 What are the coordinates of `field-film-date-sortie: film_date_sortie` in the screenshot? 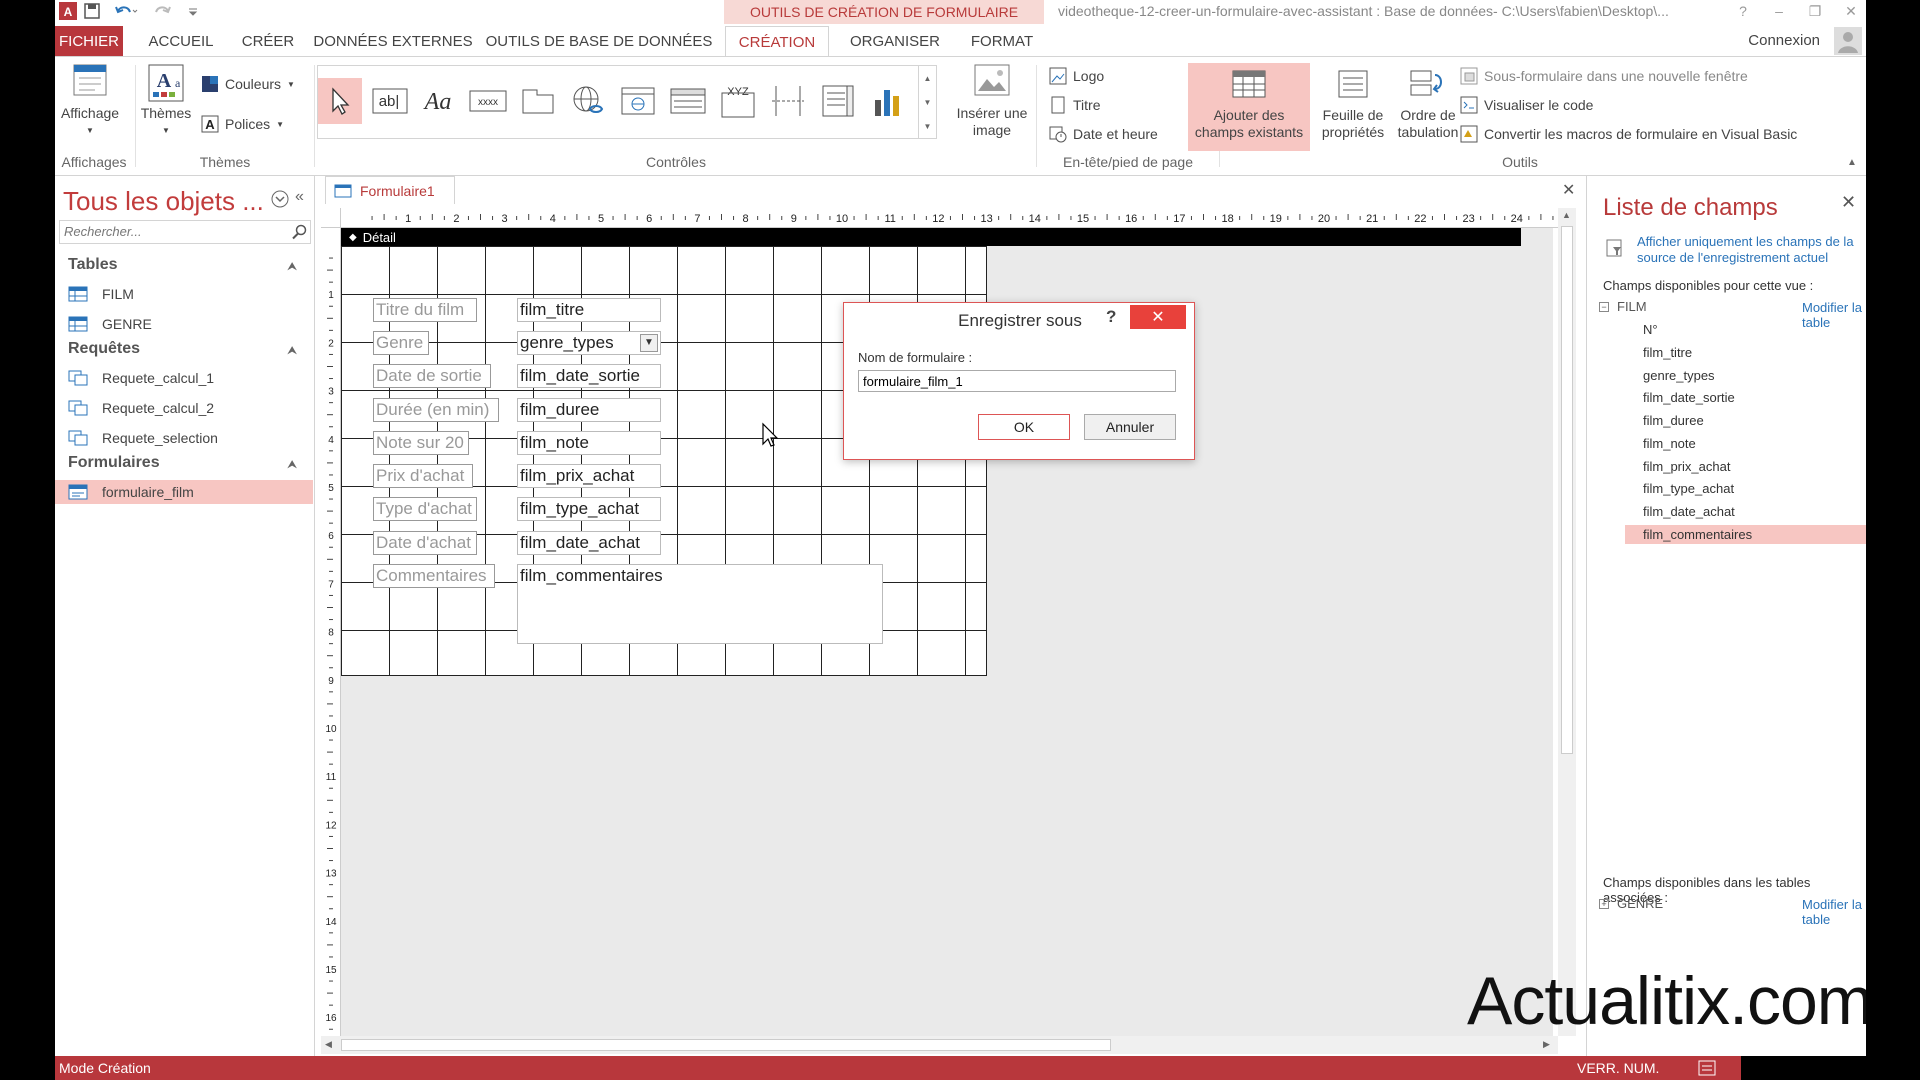 It's located at (589, 376).